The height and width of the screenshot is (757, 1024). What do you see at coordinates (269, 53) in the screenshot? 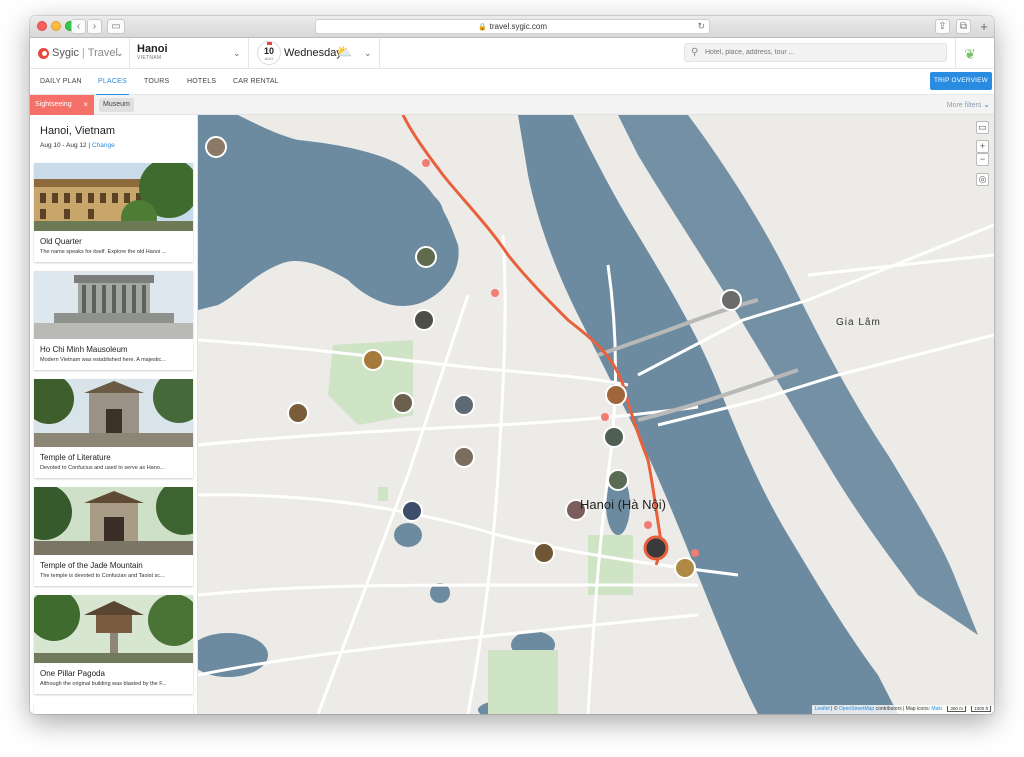
I see `date-badge: 10 AUG` at bounding box center [269, 53].